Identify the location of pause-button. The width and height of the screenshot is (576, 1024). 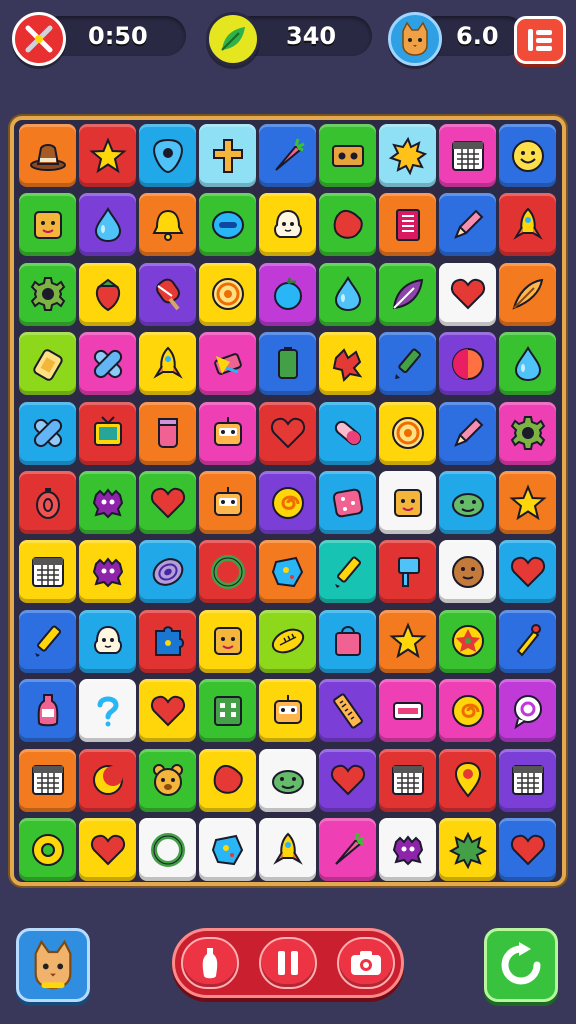
(288, 963).